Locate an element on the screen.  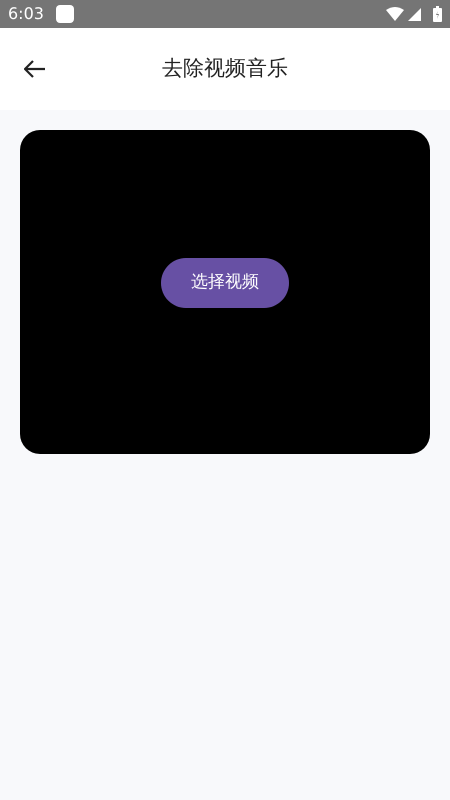
status-time: 6:03 is located at coordinates (26, 14).